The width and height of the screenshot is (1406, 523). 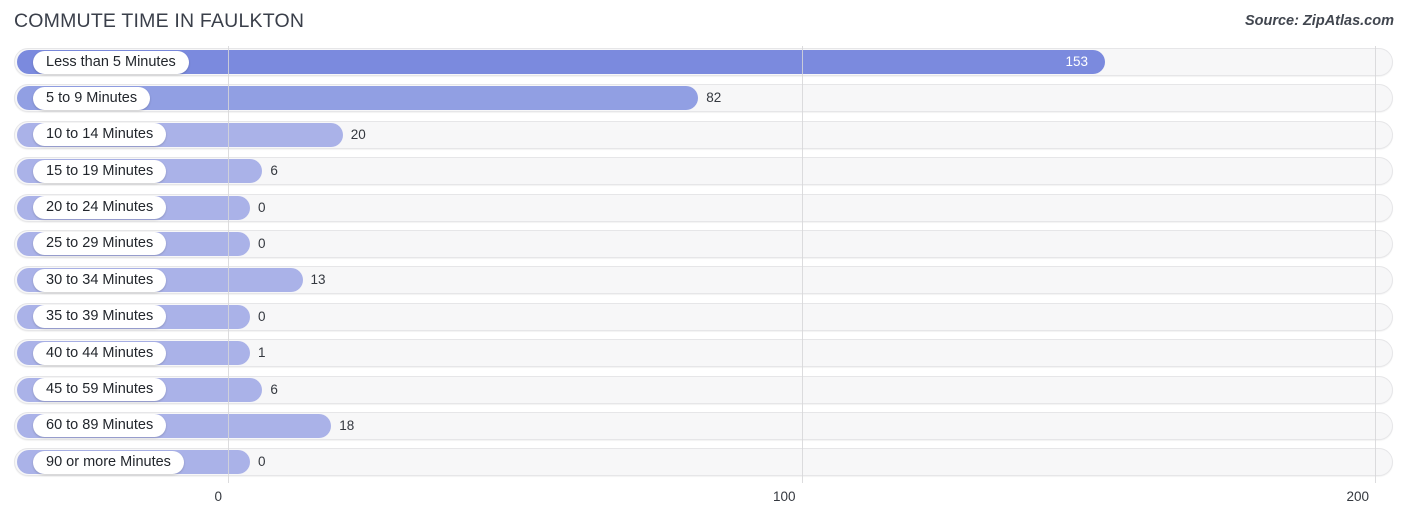 What do you see at coordinates (100, 390) in the screenshot?
I see `bar-category-label: 45 to 59 Minutes` at bounding box center [100, 390].